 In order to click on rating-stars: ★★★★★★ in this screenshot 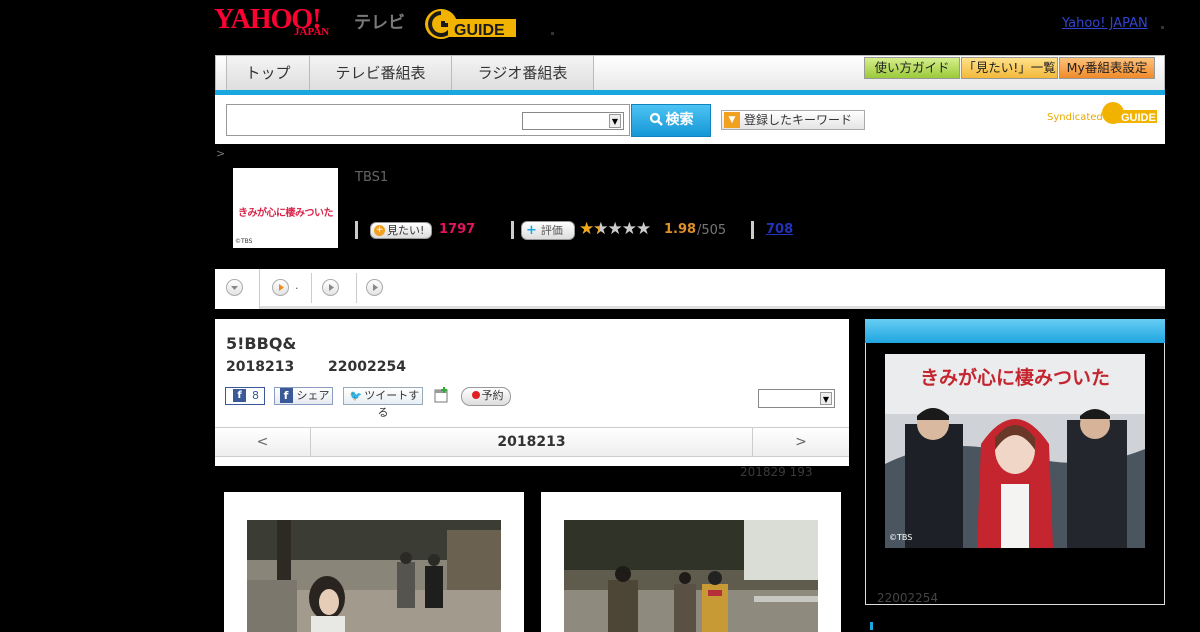, I will do `click(615, 229)`.